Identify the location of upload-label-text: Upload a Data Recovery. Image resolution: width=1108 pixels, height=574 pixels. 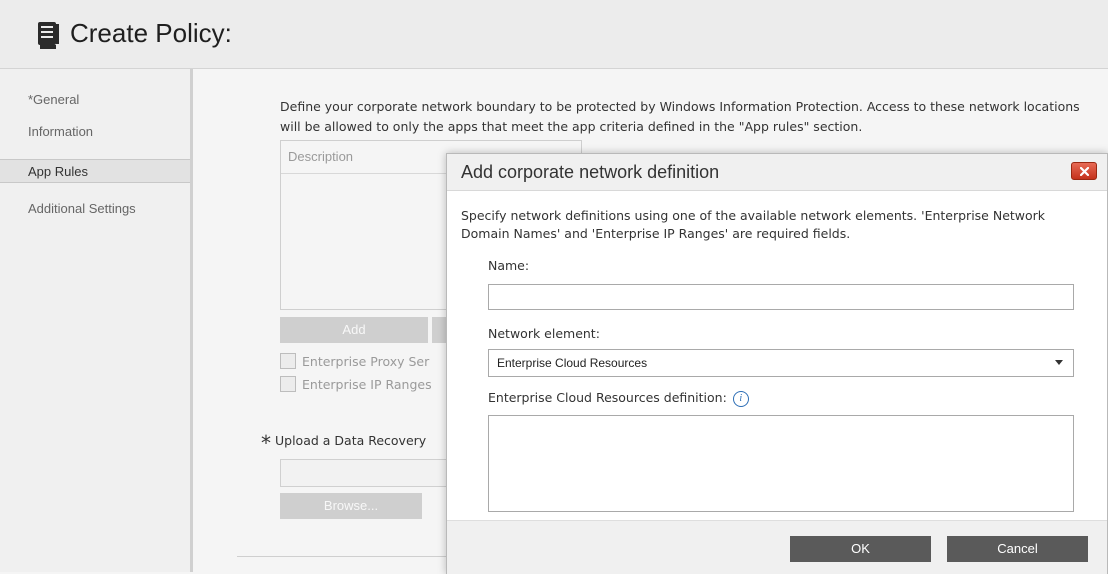
(351, 440).